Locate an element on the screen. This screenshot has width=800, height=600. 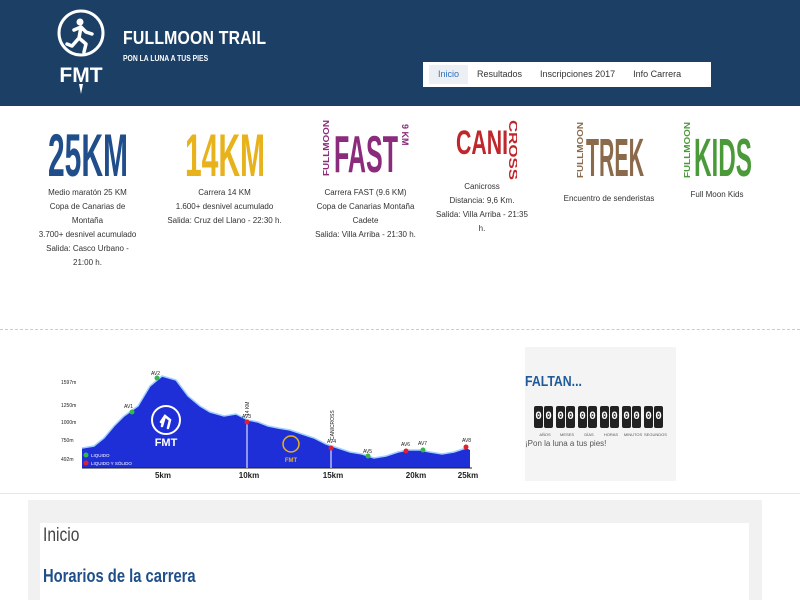
page-title: Inicio is located at coordinates (61, 535).